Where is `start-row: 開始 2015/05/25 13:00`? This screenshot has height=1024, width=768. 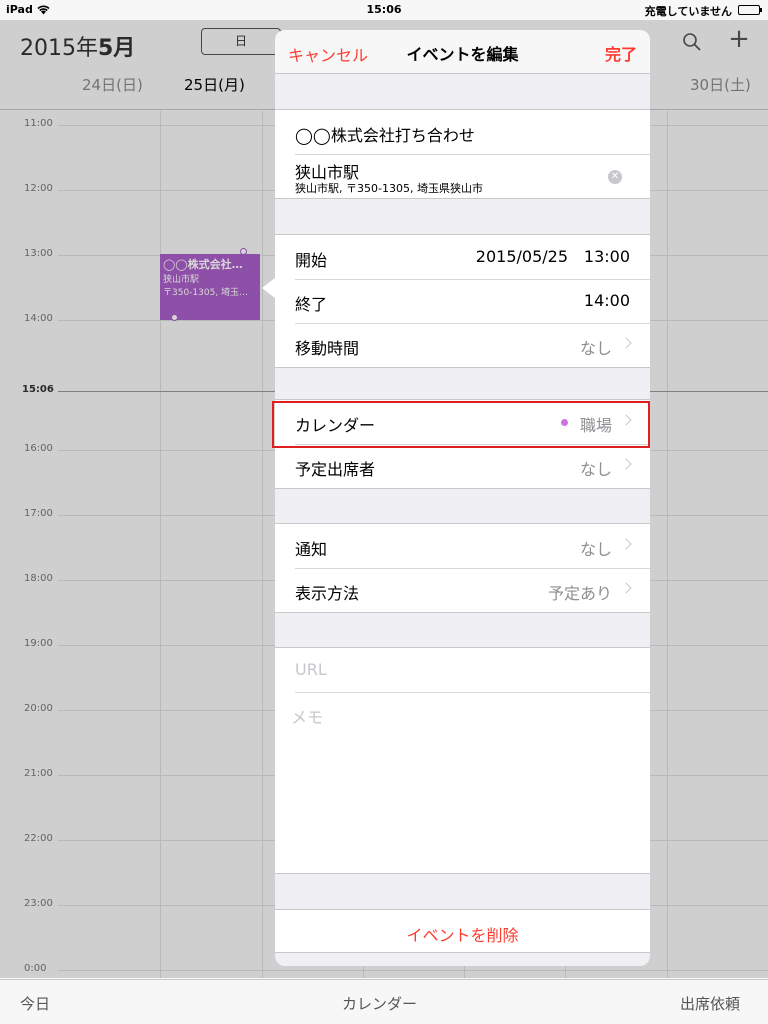
start-row: 開始 2015/05/25 13:00 is located at coordinates (462, 257).